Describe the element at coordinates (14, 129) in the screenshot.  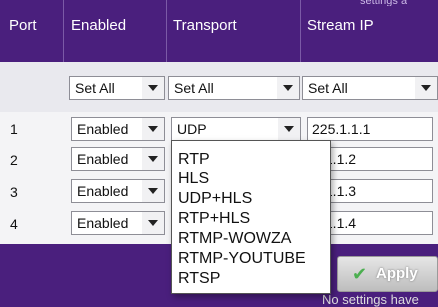
I see `port-number: 1` at that location.